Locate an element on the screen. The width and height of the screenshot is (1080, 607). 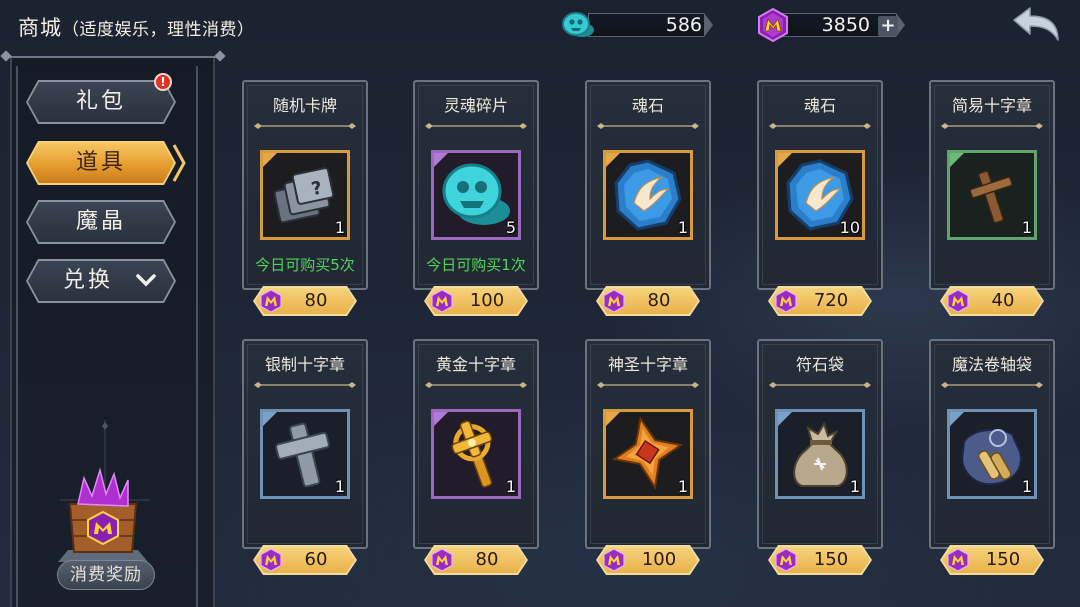
plus-icon: + is located at coordinates (888, 25).